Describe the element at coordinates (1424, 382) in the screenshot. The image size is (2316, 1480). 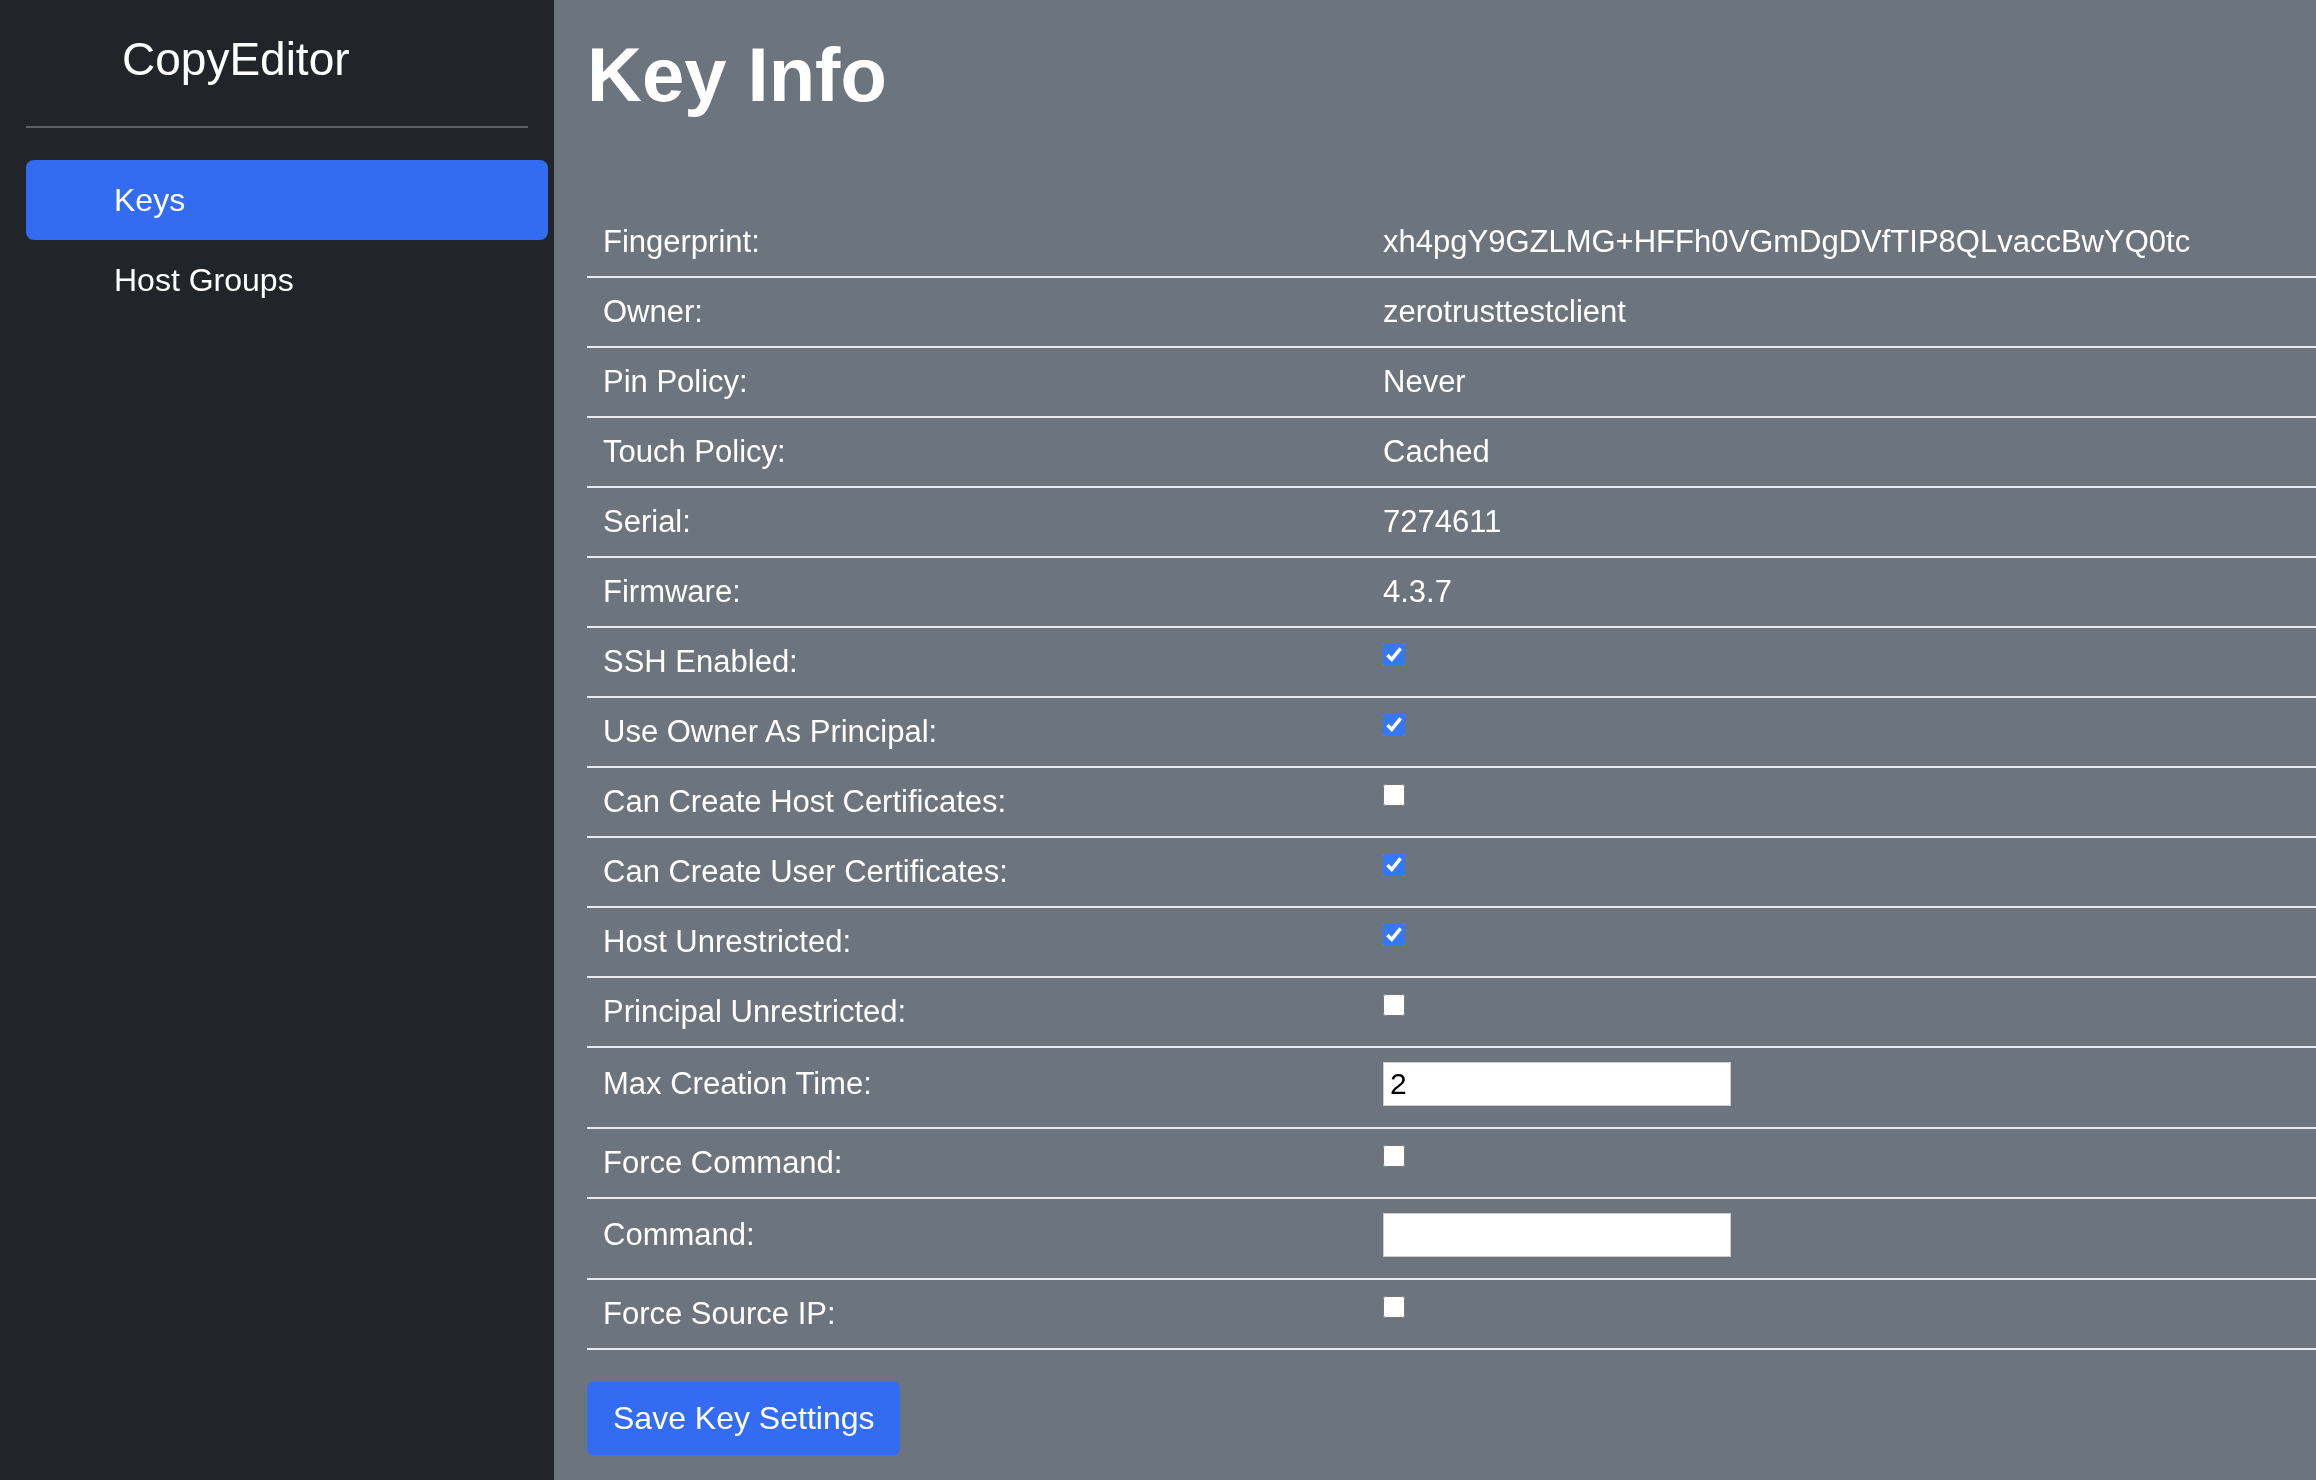
I see `field-value: Never` at that location.